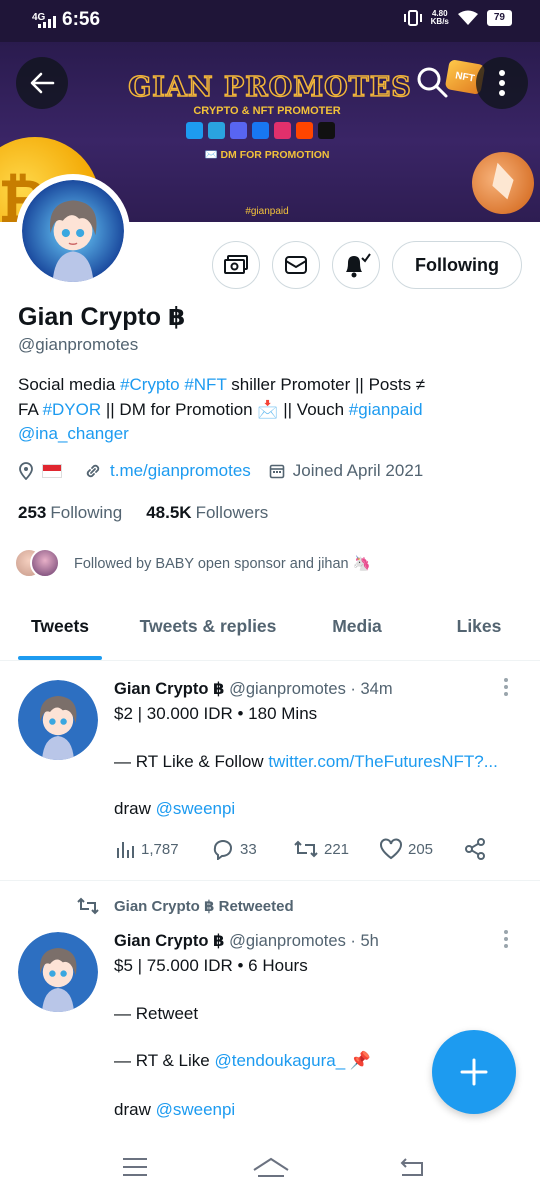 Image resolution: width=540 pixels, height=1200 pixels. I want to click on anime-avatar-image, so click(73, 231).